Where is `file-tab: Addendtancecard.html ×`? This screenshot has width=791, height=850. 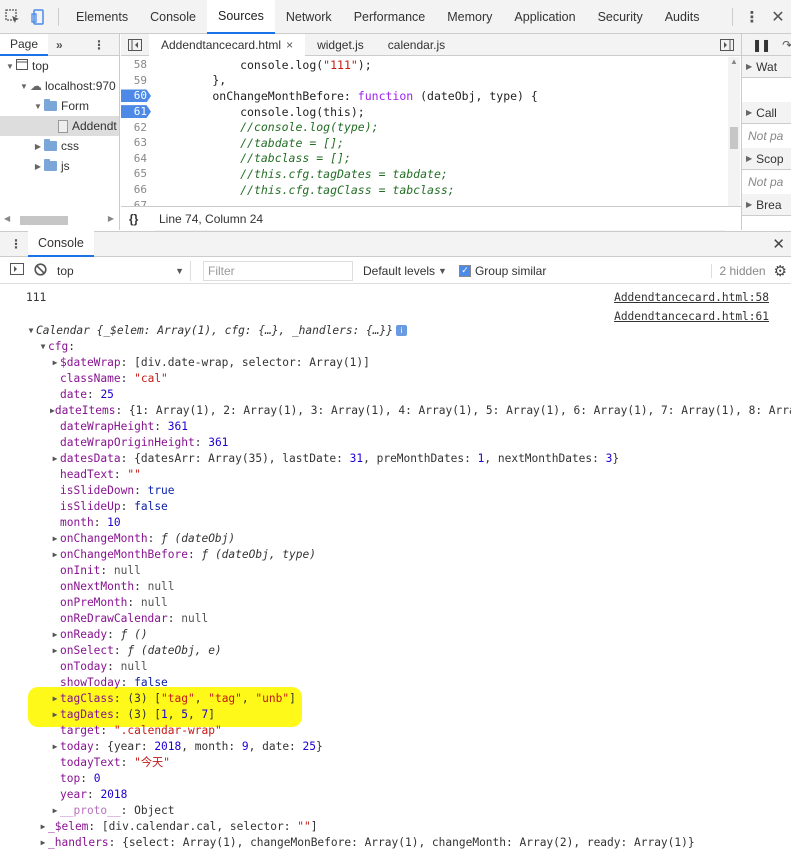 file-tab: Addendtancecard.html × is located at coordinates (227, 44).